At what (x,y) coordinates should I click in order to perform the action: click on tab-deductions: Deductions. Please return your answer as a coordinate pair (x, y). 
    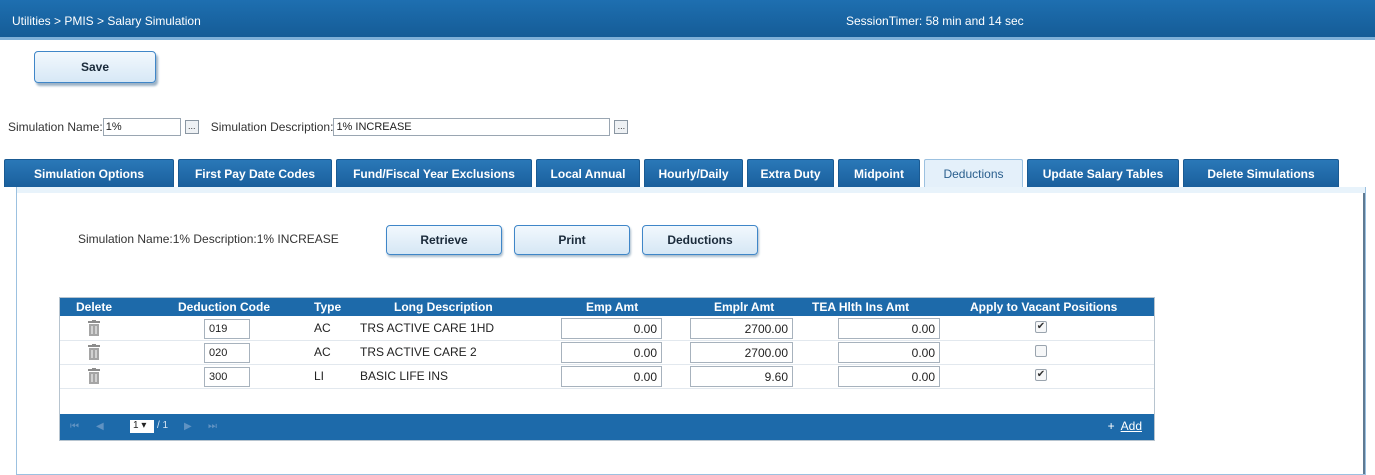
    Looking at the image, I should click on (973, 173).